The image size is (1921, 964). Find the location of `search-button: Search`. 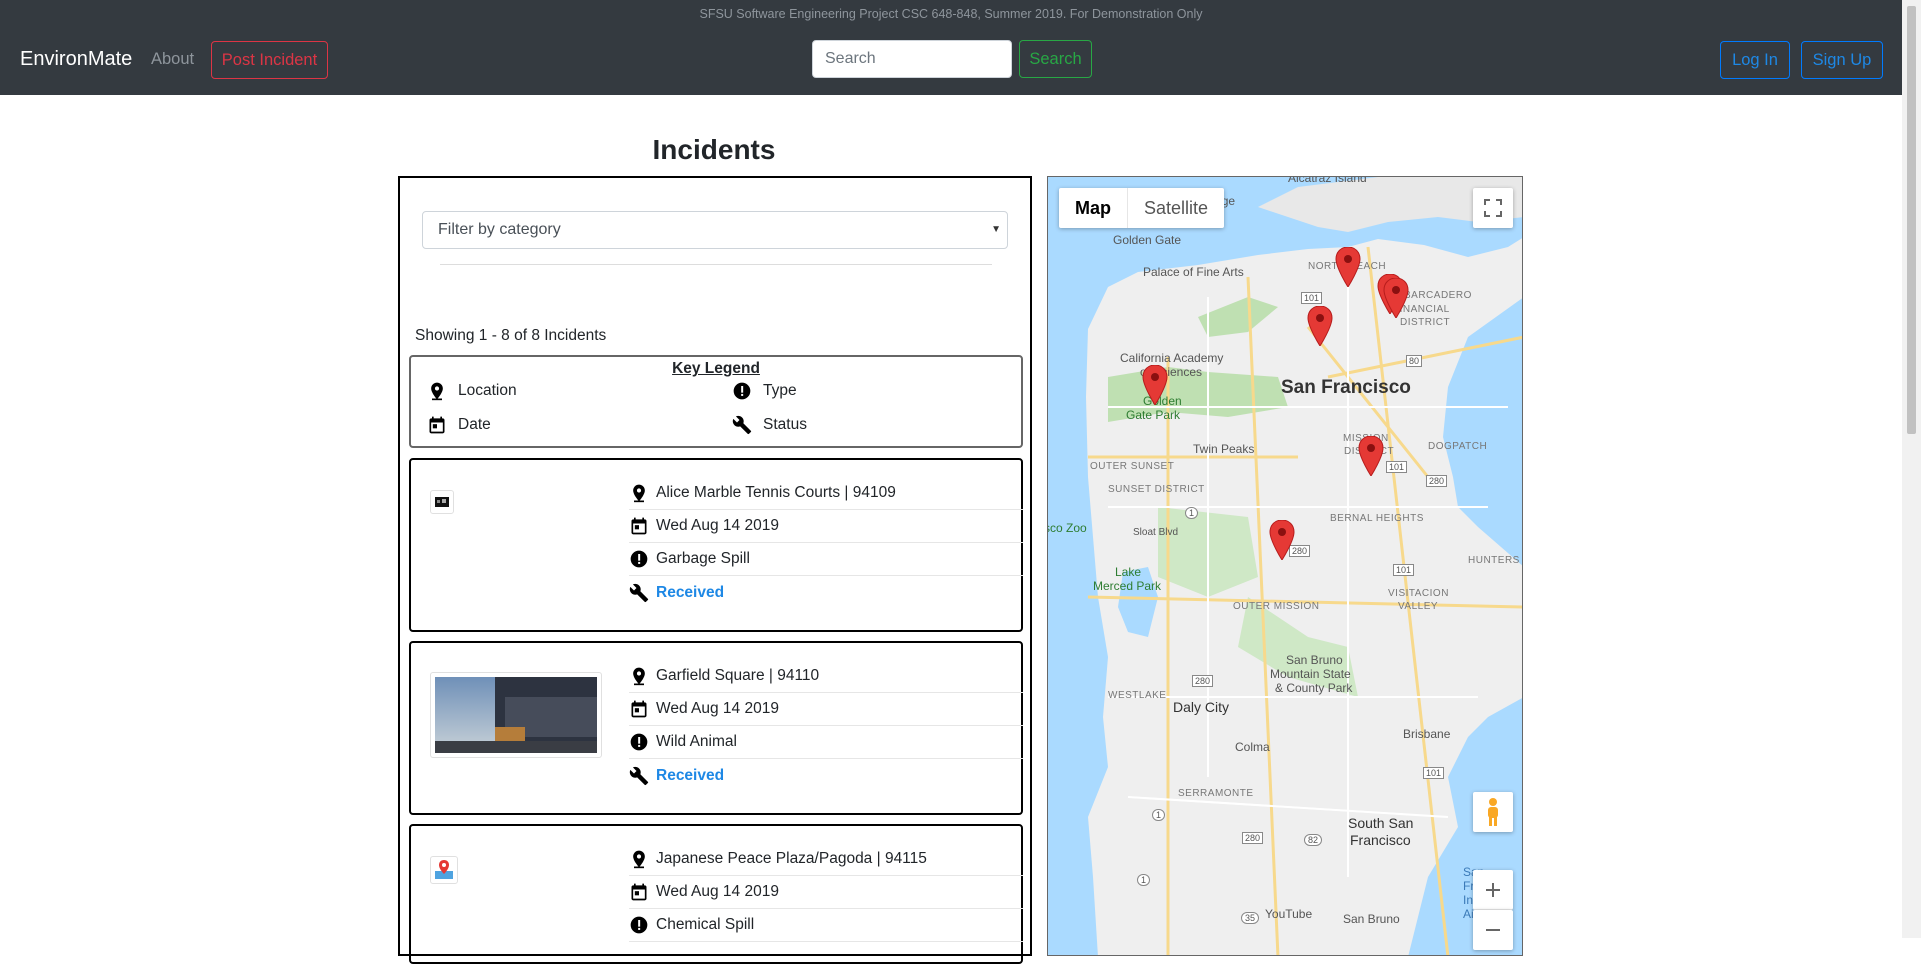

search-button: Search is located at coordinates (1055, 59).